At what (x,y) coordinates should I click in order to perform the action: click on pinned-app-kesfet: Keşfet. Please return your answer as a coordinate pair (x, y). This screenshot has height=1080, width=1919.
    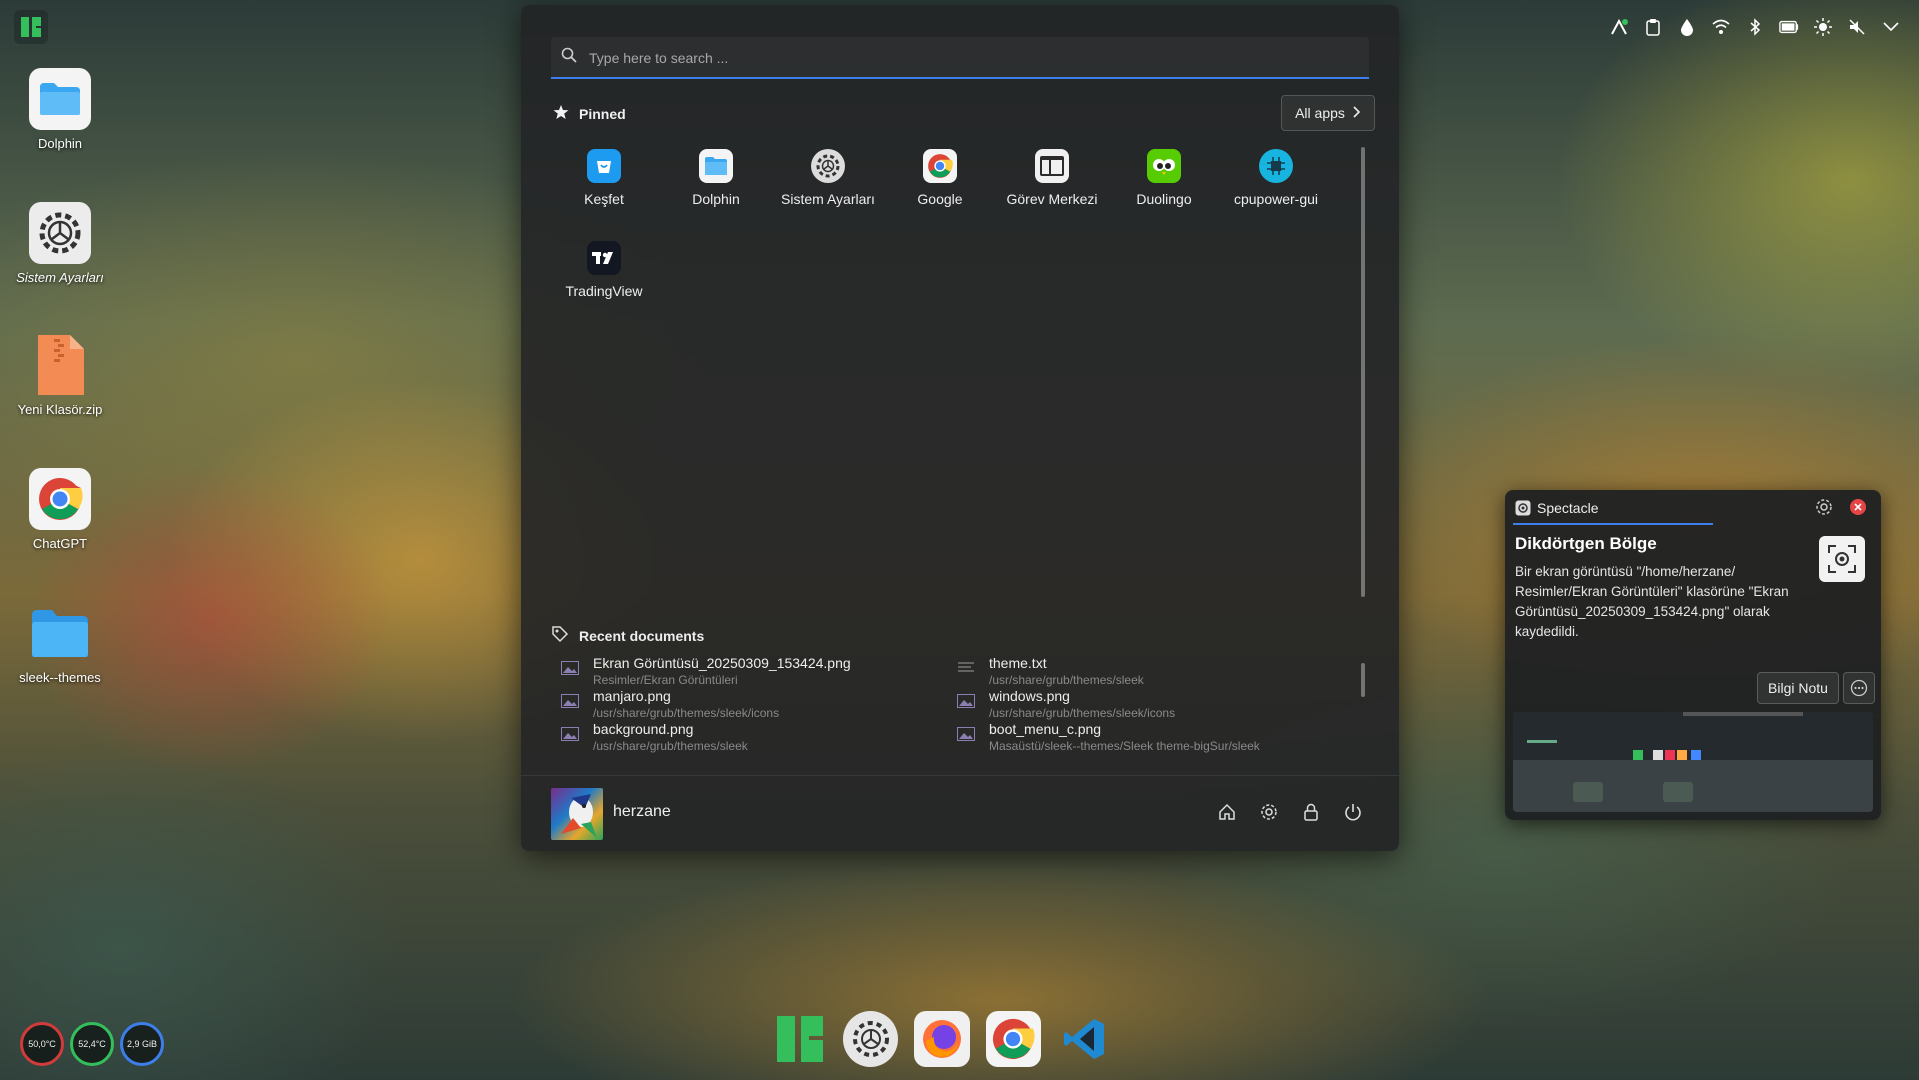
    Looking at the image, I should click on (604, 178).